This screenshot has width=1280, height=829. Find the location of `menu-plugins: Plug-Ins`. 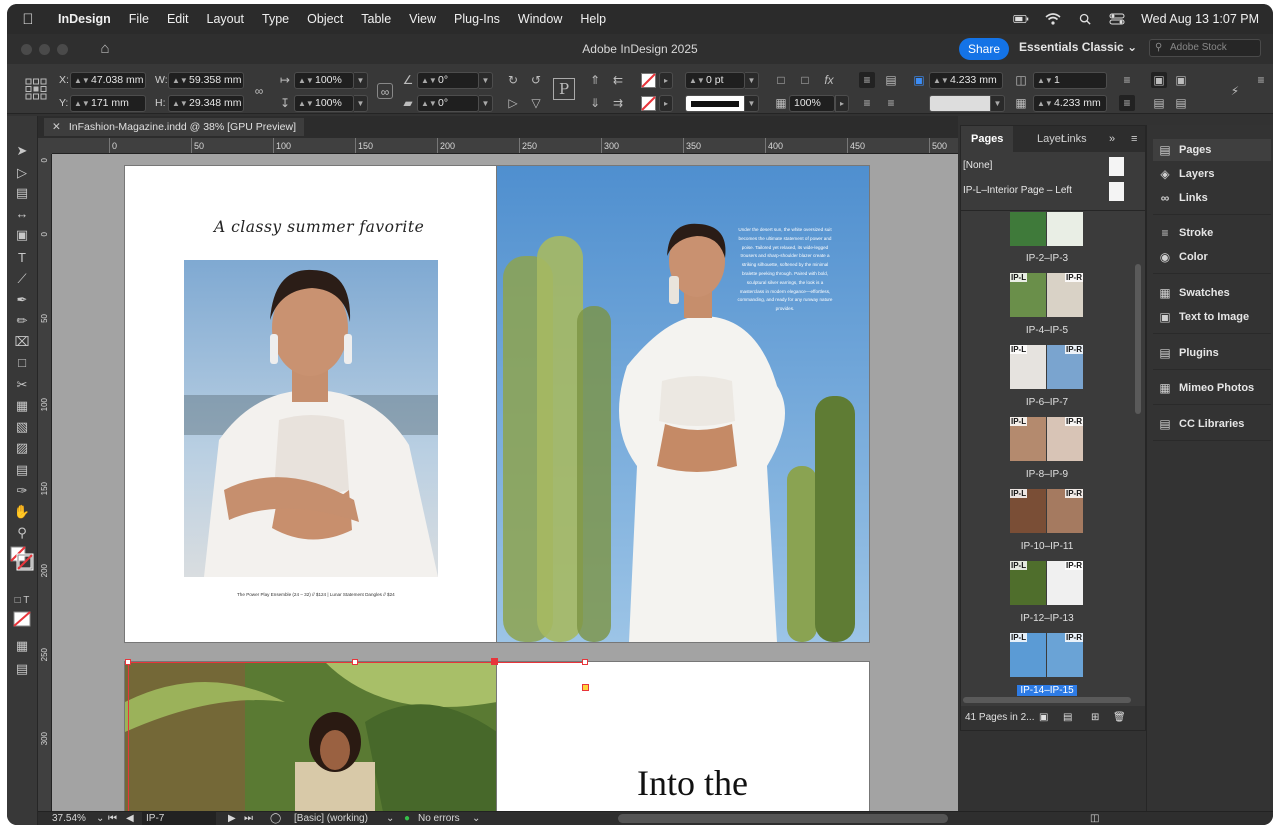

menu-plugins: Plug-Ins is located at coordinates (477, 19).